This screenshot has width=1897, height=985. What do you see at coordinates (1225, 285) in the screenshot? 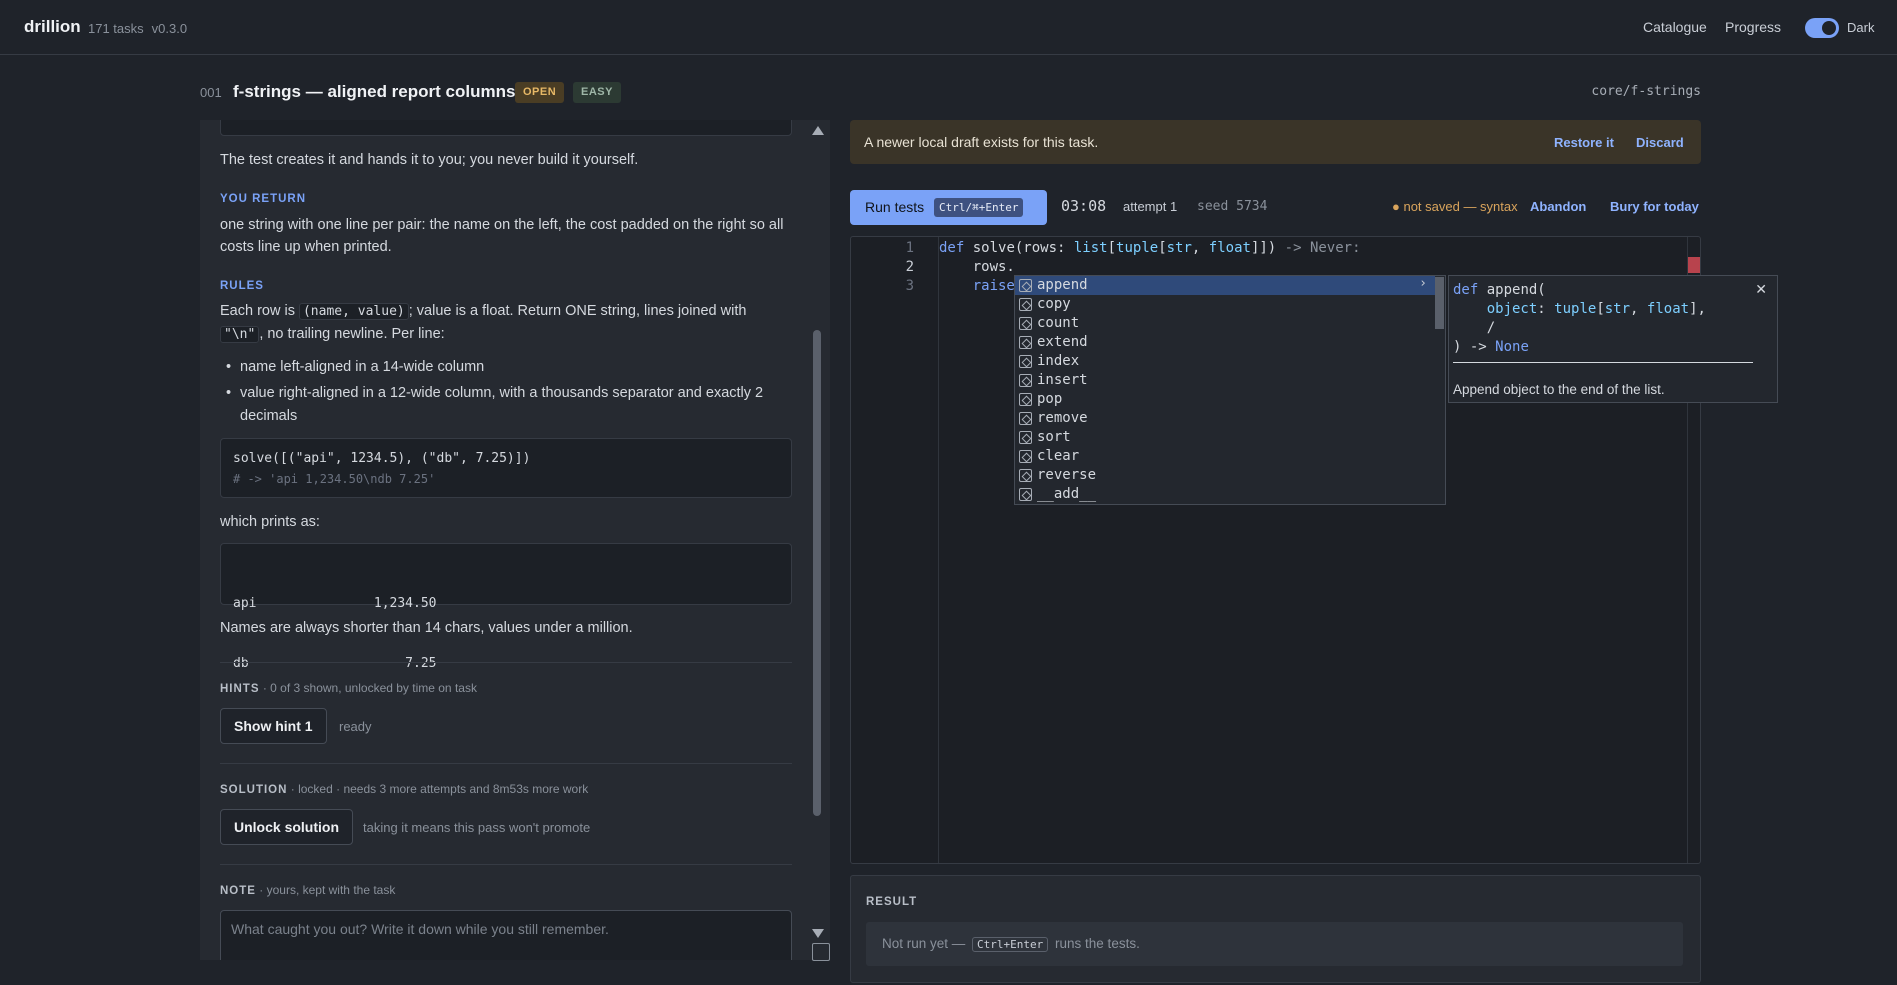
I see `autocomplete-item: append ›` at bounding box center [1225, 285].